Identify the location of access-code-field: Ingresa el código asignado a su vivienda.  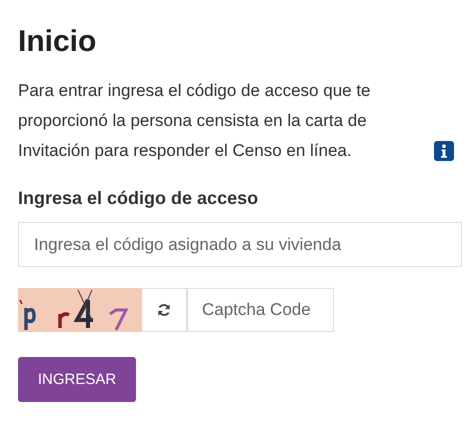
(240, 244).